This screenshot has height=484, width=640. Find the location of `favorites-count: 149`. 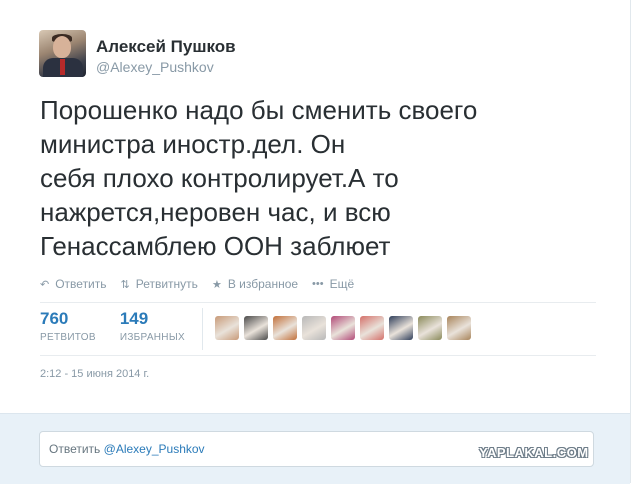

favorites-count: 149 is located at coordinates (134, 318).